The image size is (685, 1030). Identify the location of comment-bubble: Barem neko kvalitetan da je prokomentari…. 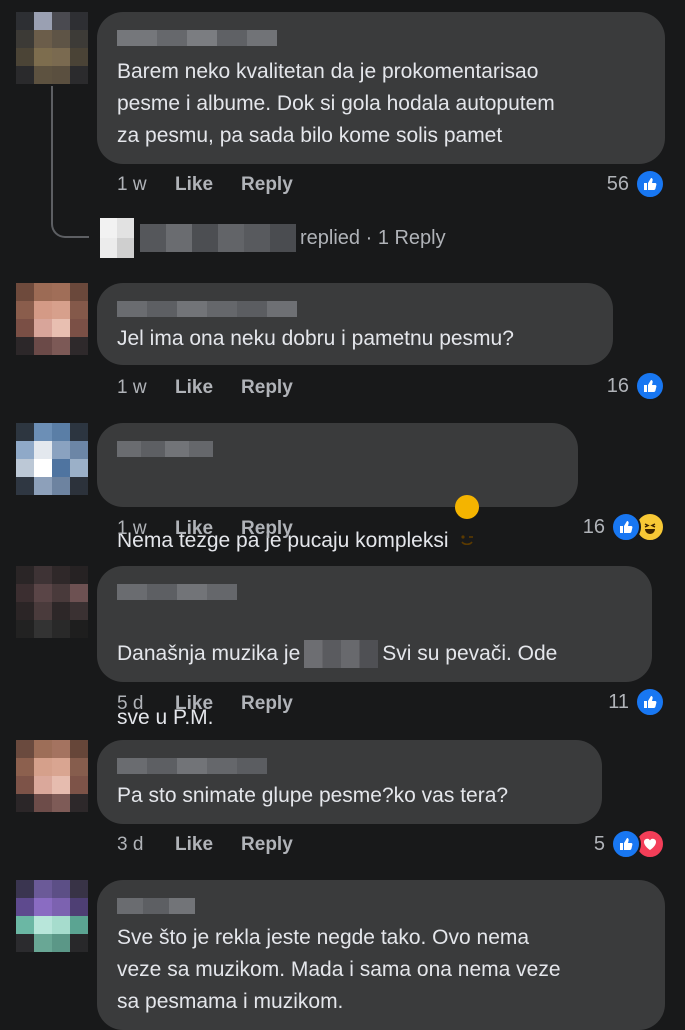
(381, 88).